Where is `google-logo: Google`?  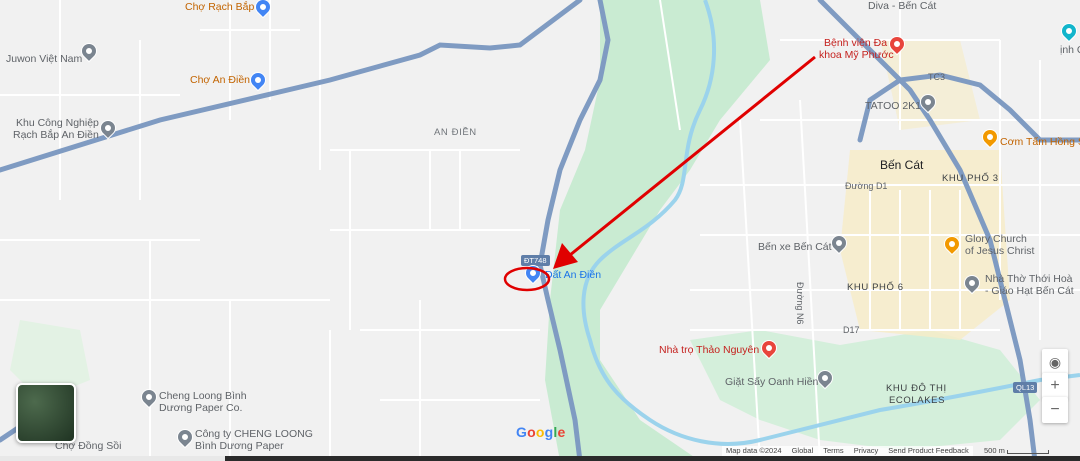
google-logo: Google is located at coordinates (540, 432).